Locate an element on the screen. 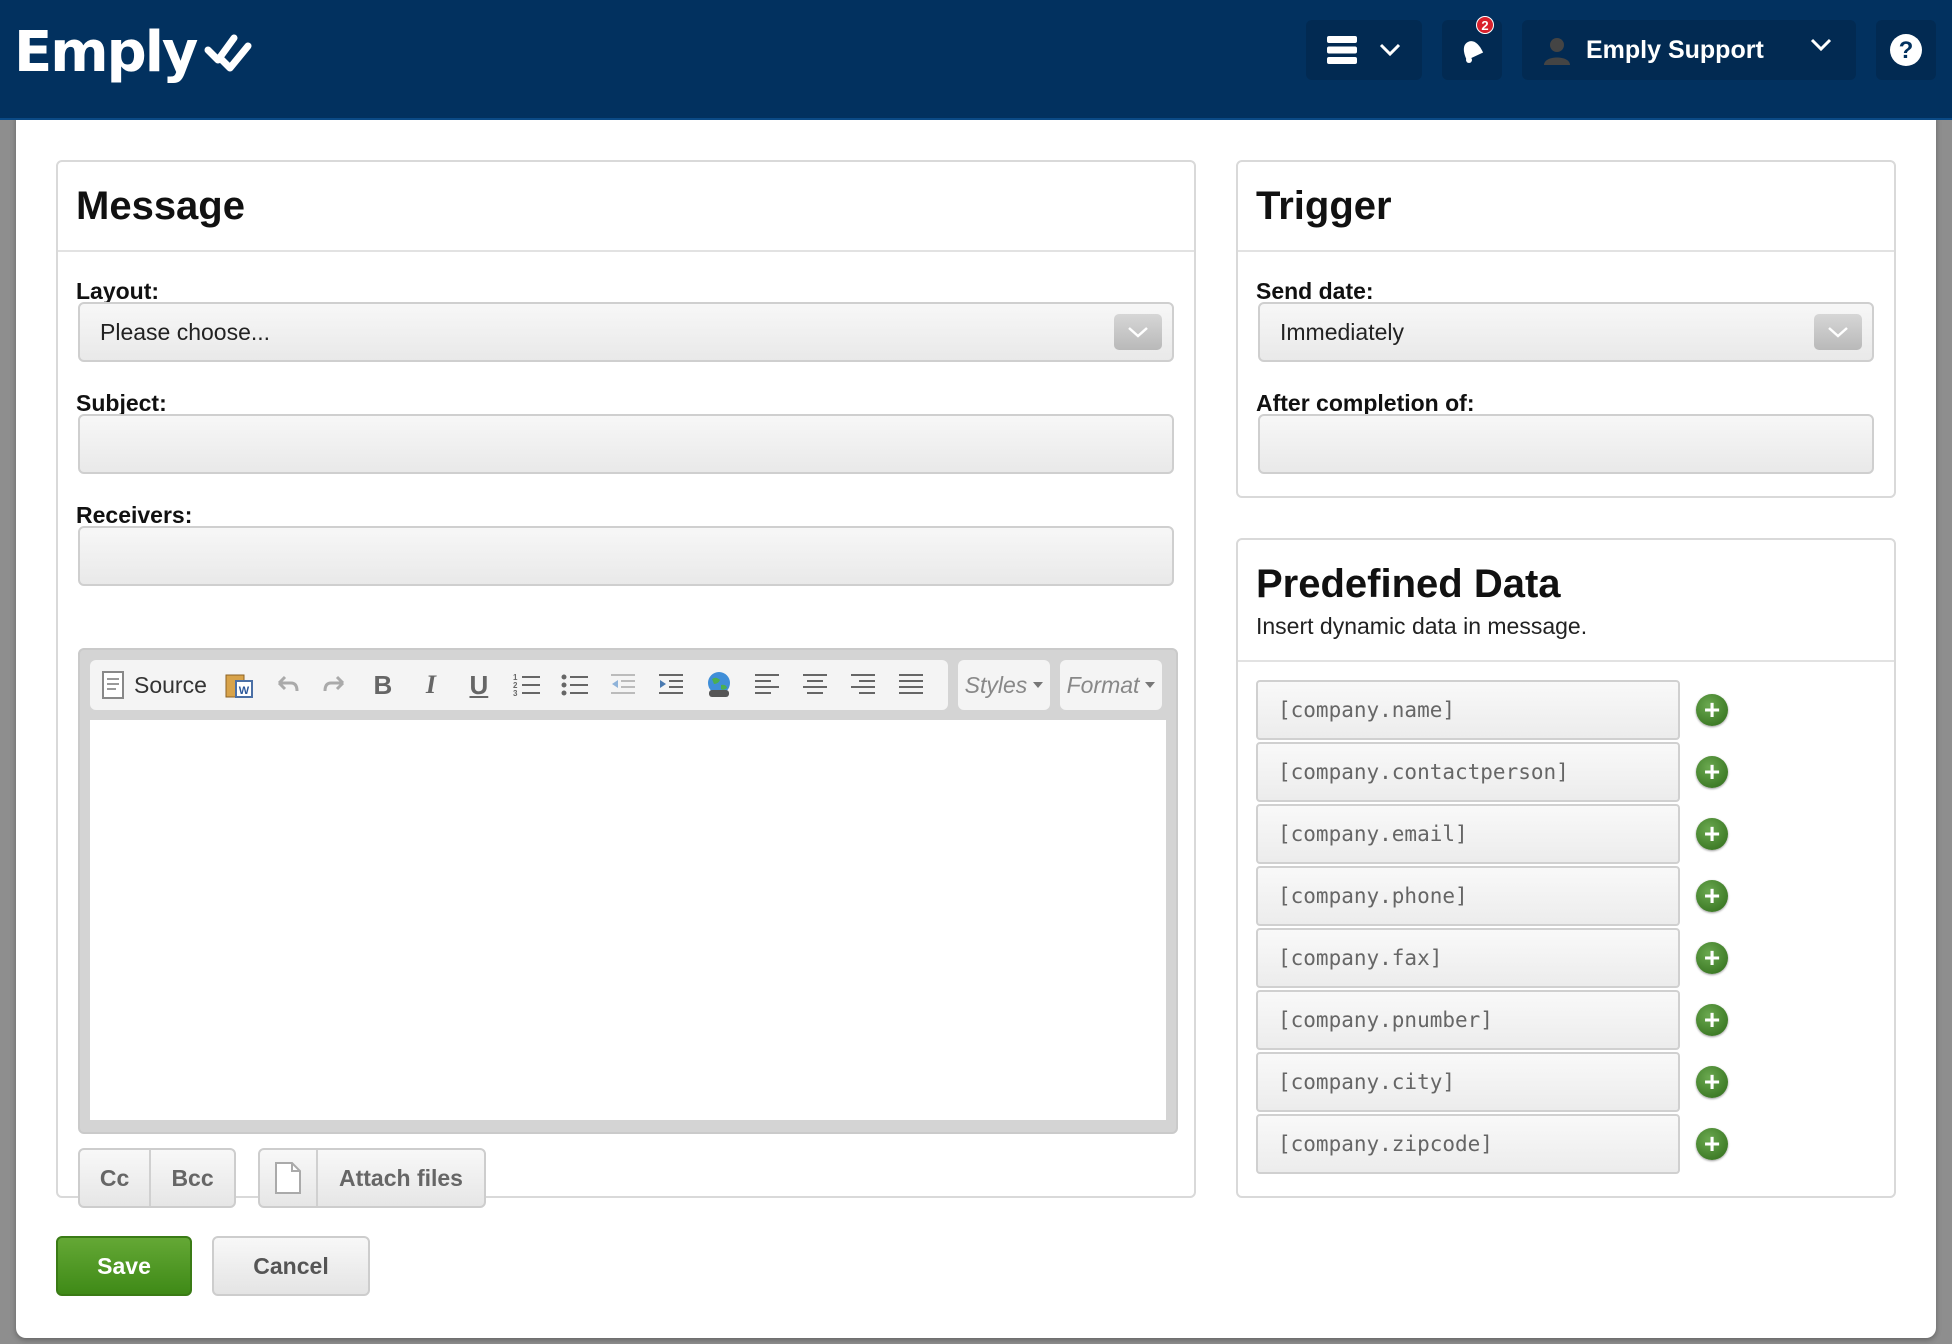  receivers-field is located at coordinates (626, 556).